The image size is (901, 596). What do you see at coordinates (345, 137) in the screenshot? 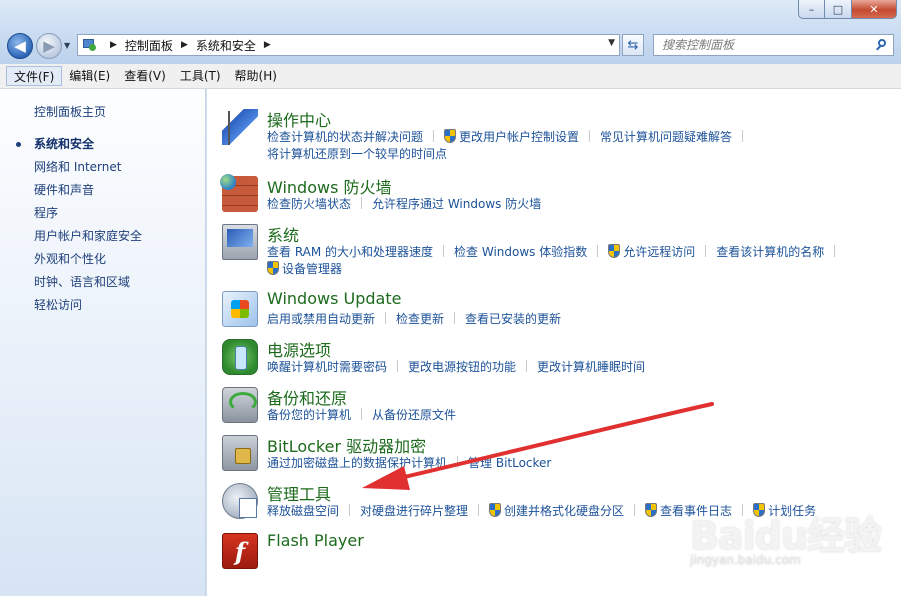
I see `task-link: 检查计算机的状态并解决问题` at bounding box center [345, 137].